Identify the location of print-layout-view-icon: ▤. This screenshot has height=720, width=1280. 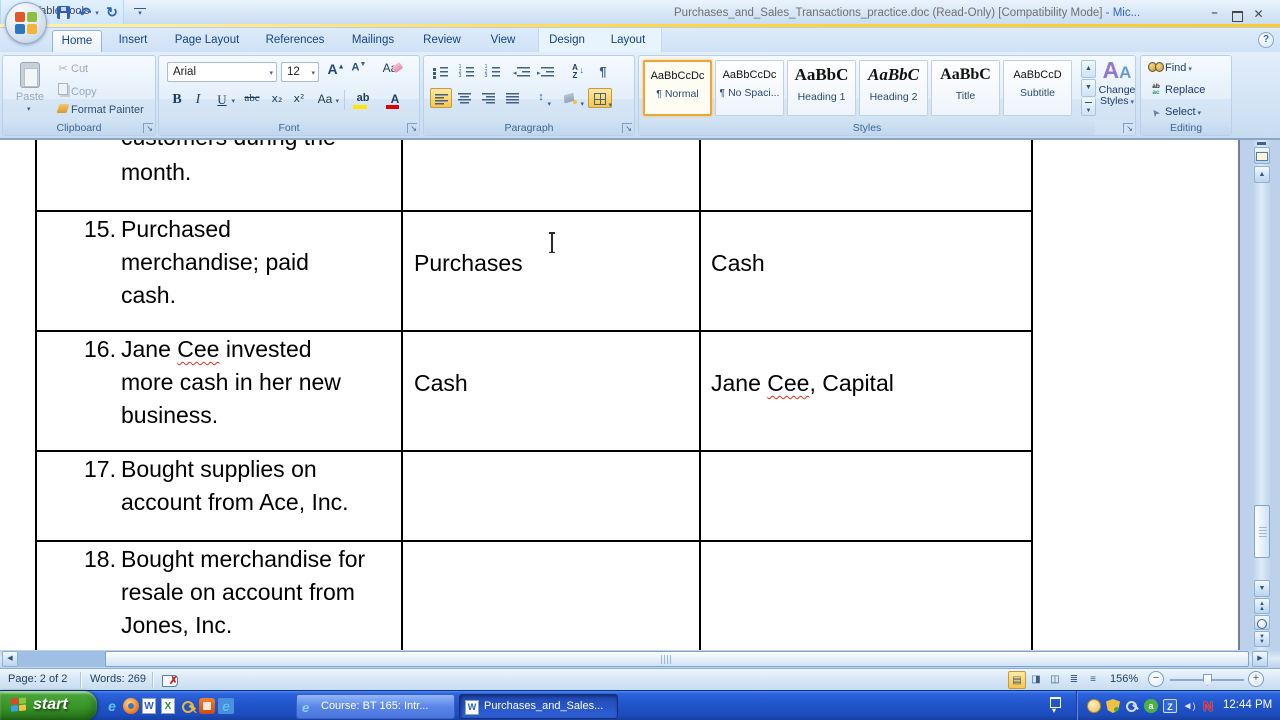
(1017, 680).